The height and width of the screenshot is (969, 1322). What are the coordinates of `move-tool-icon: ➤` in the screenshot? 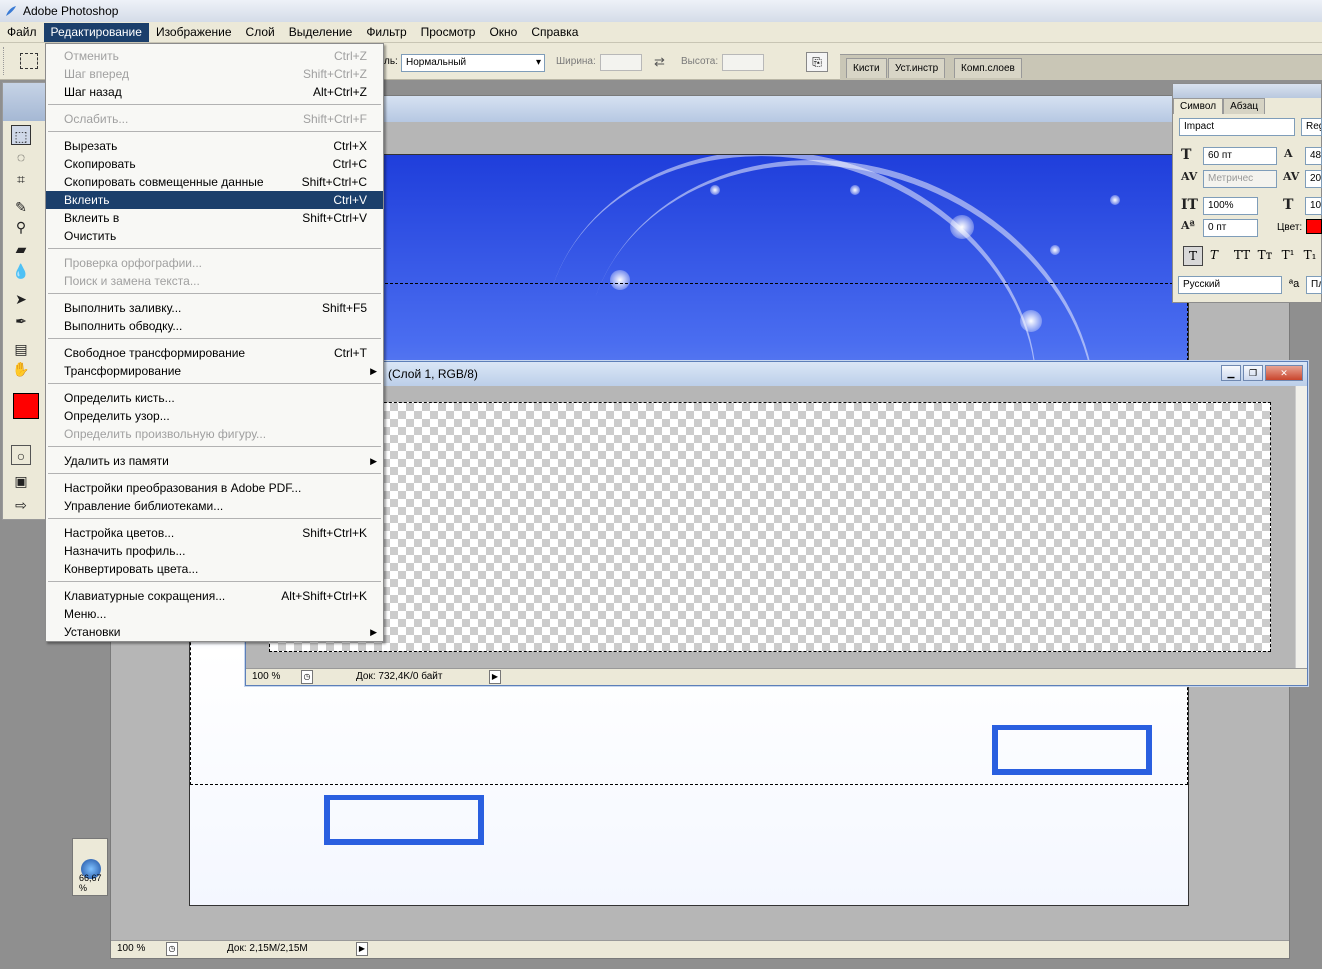 It's located at (21, 299).